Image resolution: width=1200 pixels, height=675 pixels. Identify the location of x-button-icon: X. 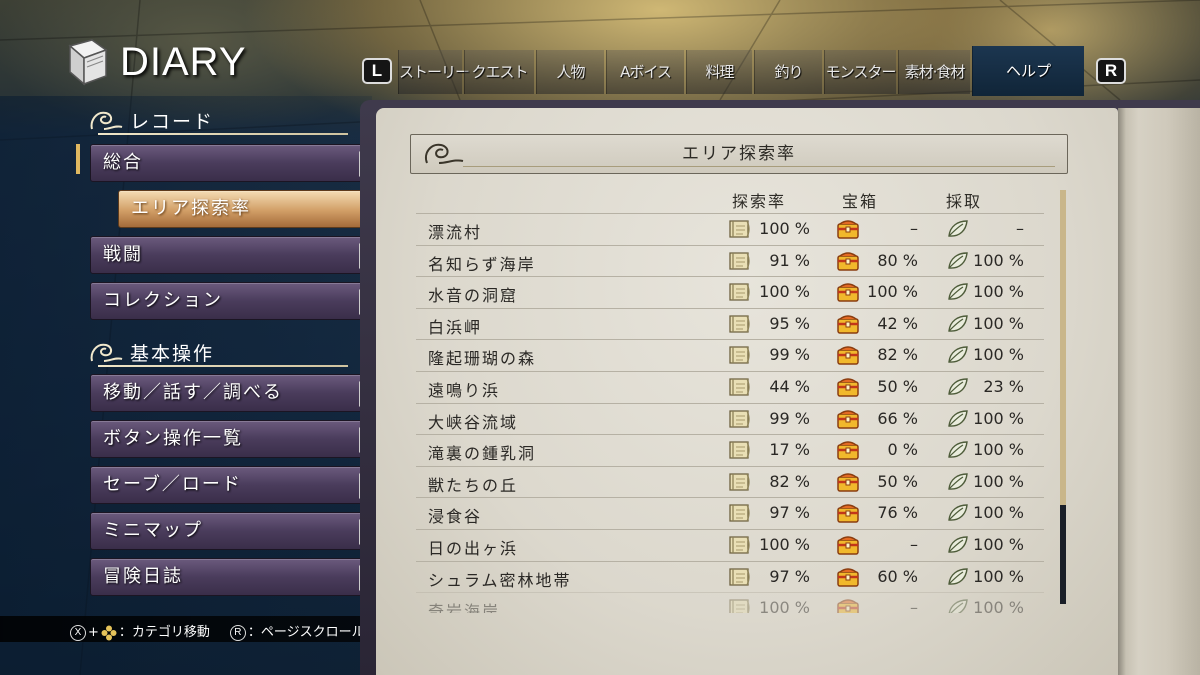
(78, 633).